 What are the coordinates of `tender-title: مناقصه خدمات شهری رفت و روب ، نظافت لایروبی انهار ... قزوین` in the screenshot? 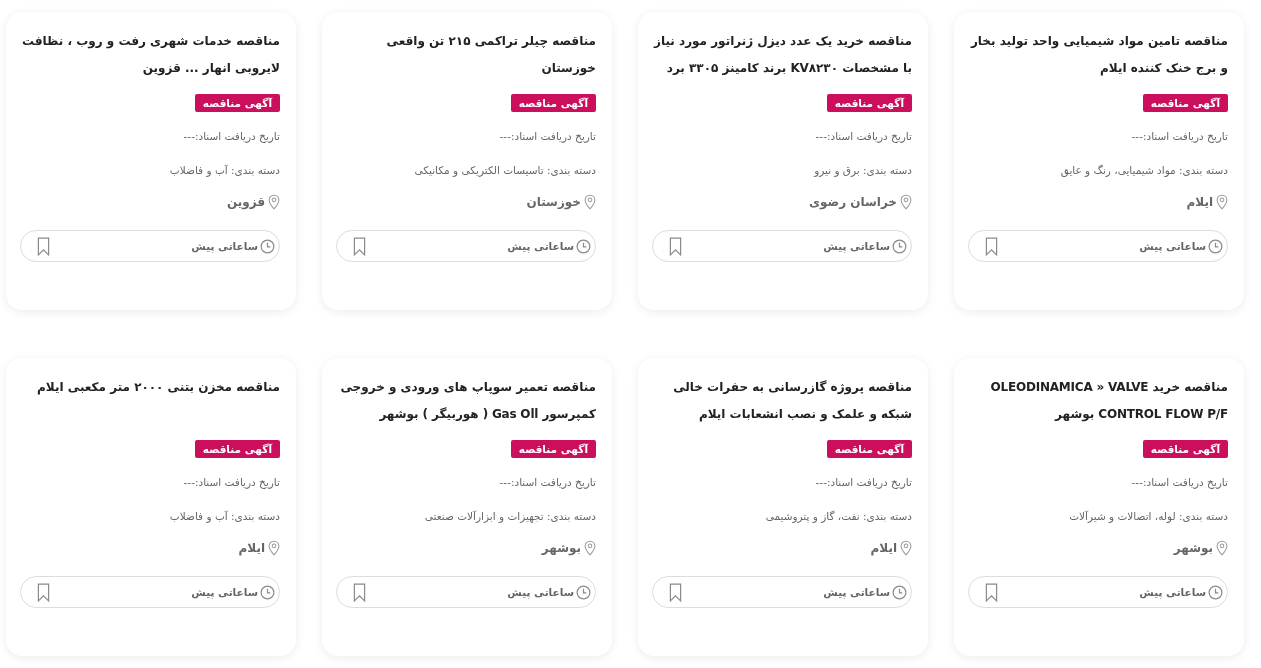 It's located at (150, 55).